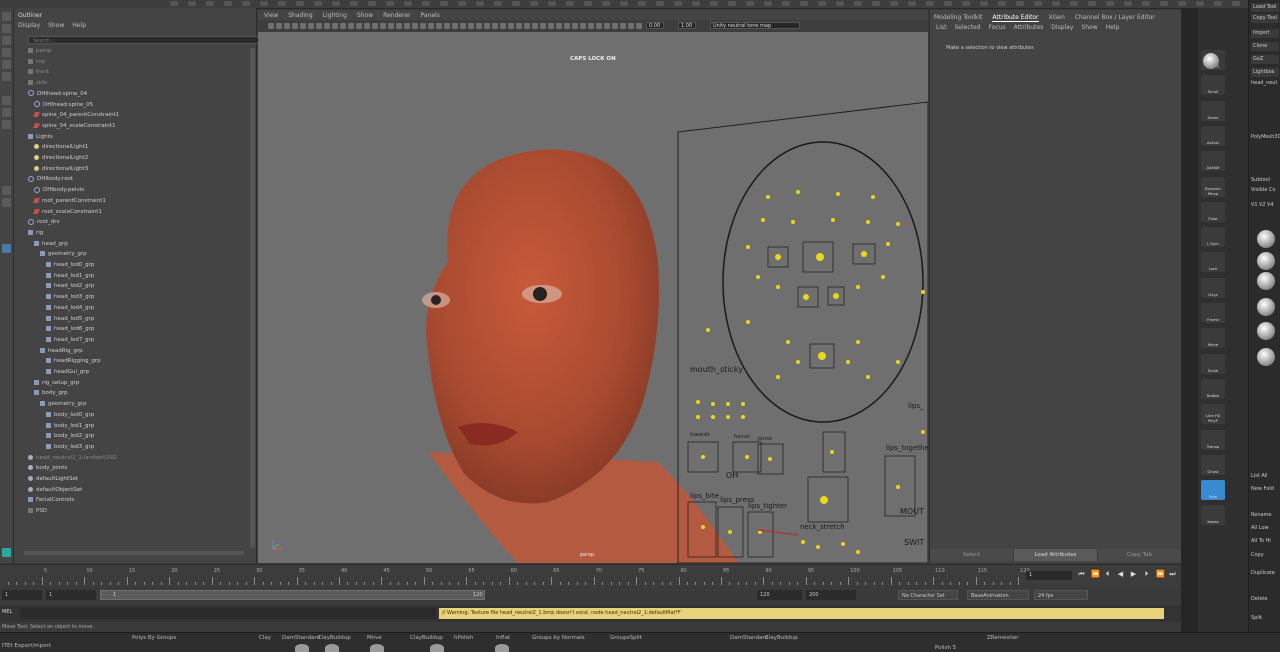  What do you see at coordinates (1015, 18) in the screenshot?
I see `tab-attribute-editor: Attribute Editor` at bounding box center [1015, 18].